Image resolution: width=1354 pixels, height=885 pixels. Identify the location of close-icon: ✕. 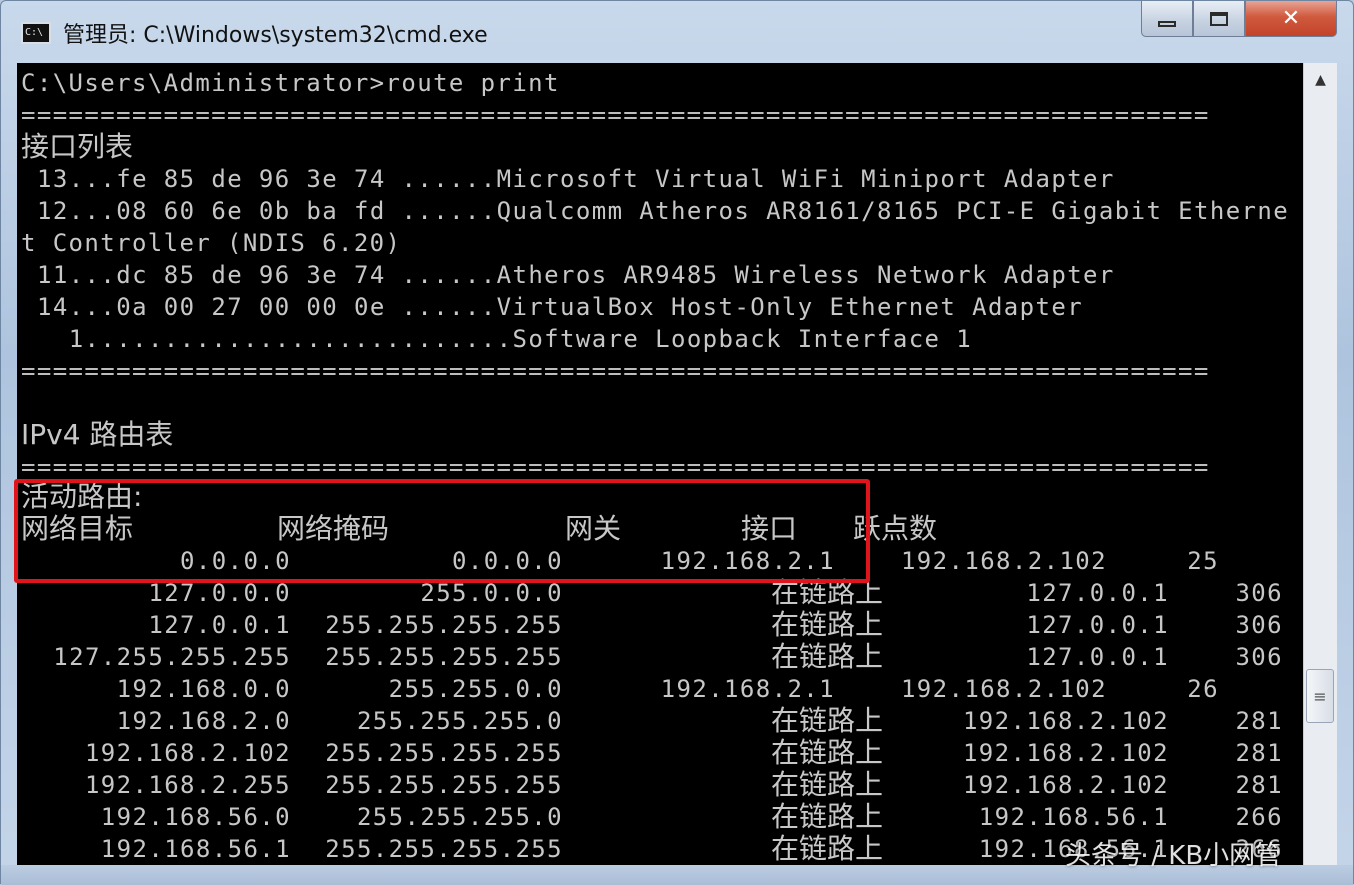
(1291, 18).